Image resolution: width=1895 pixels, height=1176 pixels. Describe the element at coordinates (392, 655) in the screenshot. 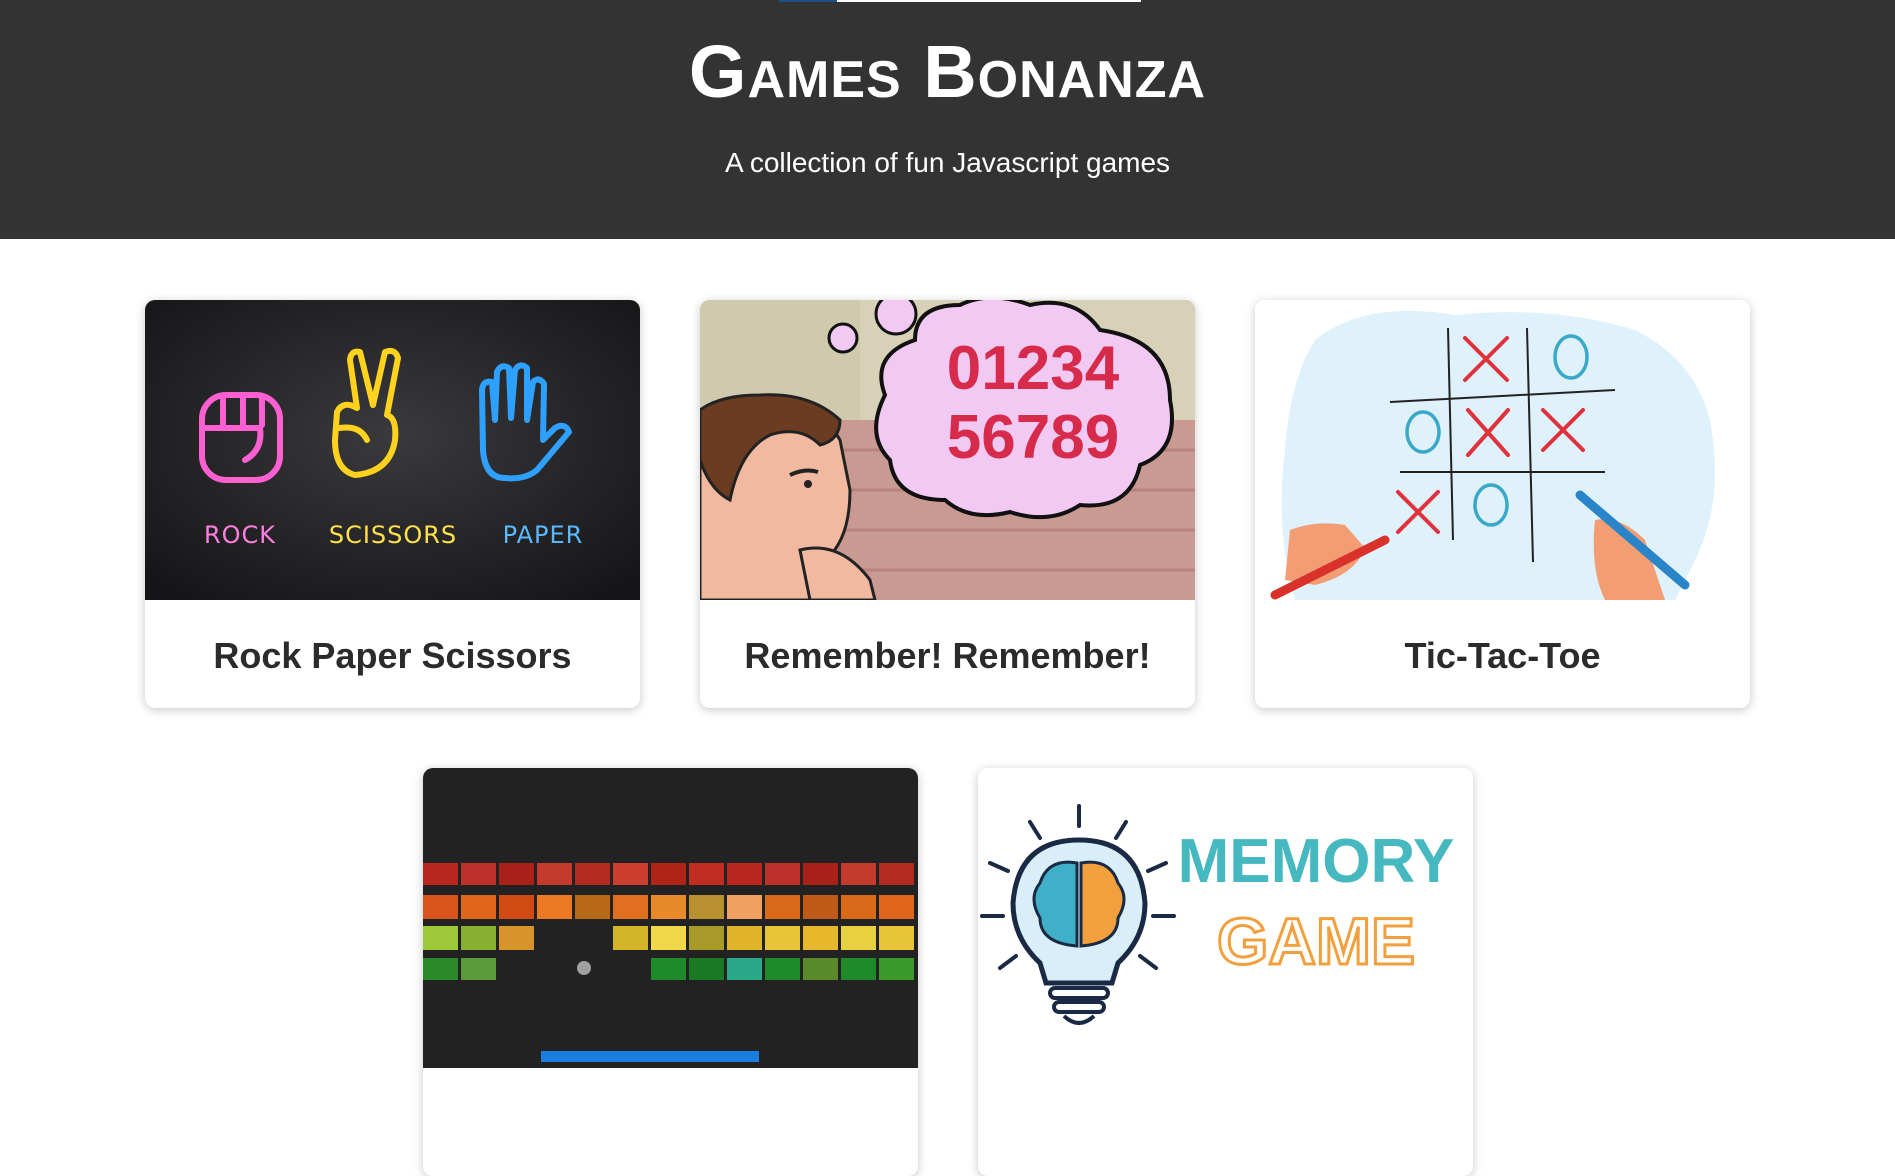

I see `game-title: Rock Paper Scissors` at that location.